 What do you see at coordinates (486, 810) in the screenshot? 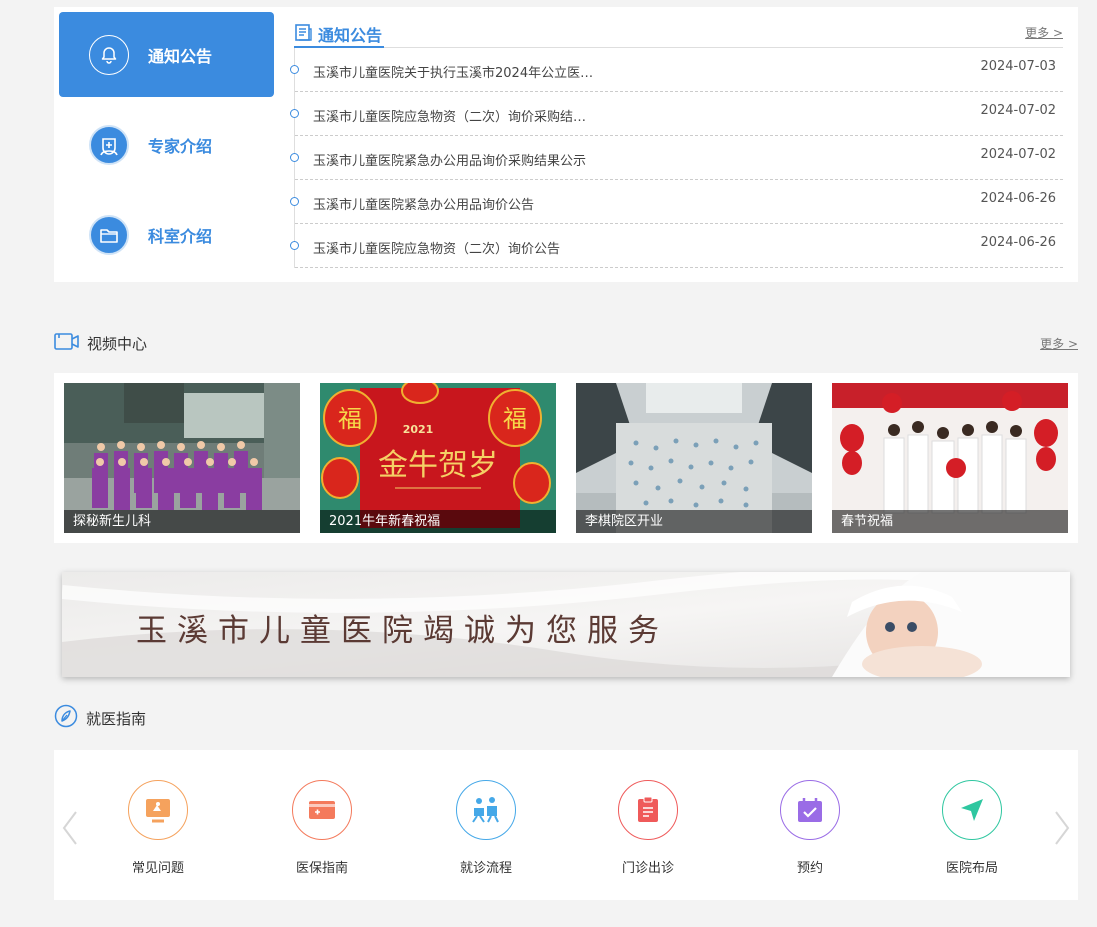
I see `consultation-icon` at bounding box center [486, 810].